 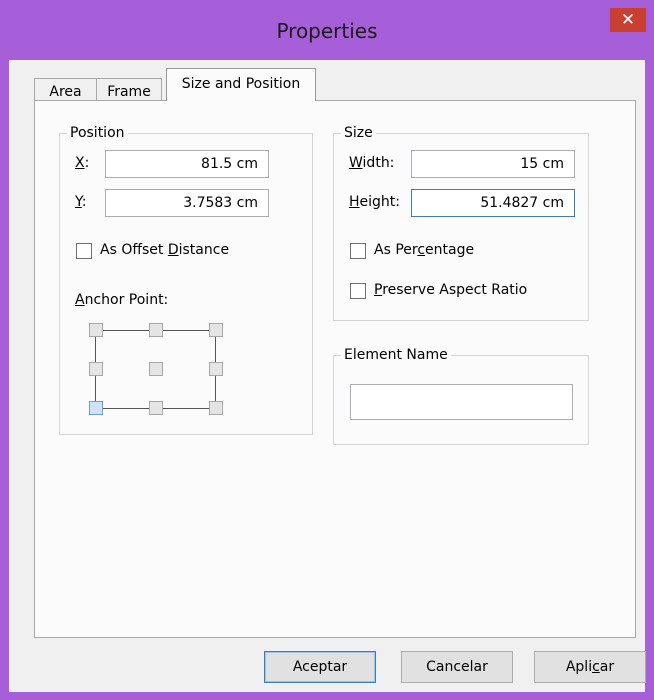 I want to click on title-bar: Properties ✕, so click(x=327, y=30).